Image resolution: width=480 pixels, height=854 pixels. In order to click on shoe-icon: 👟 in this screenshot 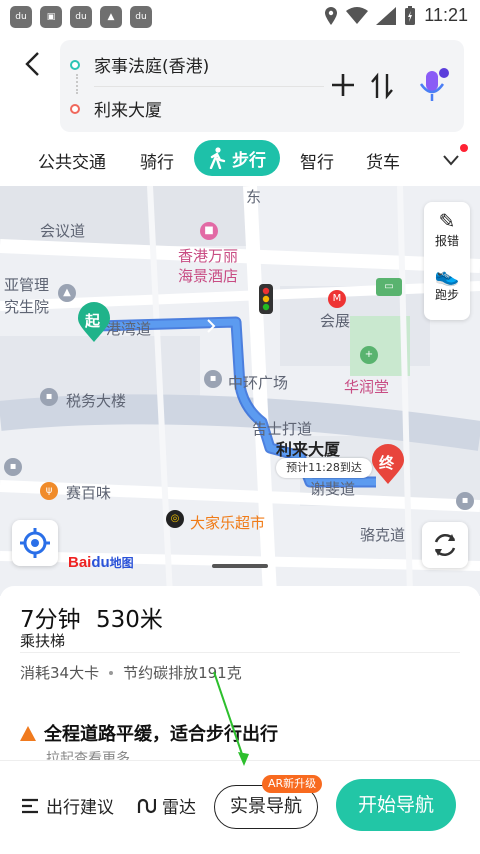, I will do `click(447, 275)`.